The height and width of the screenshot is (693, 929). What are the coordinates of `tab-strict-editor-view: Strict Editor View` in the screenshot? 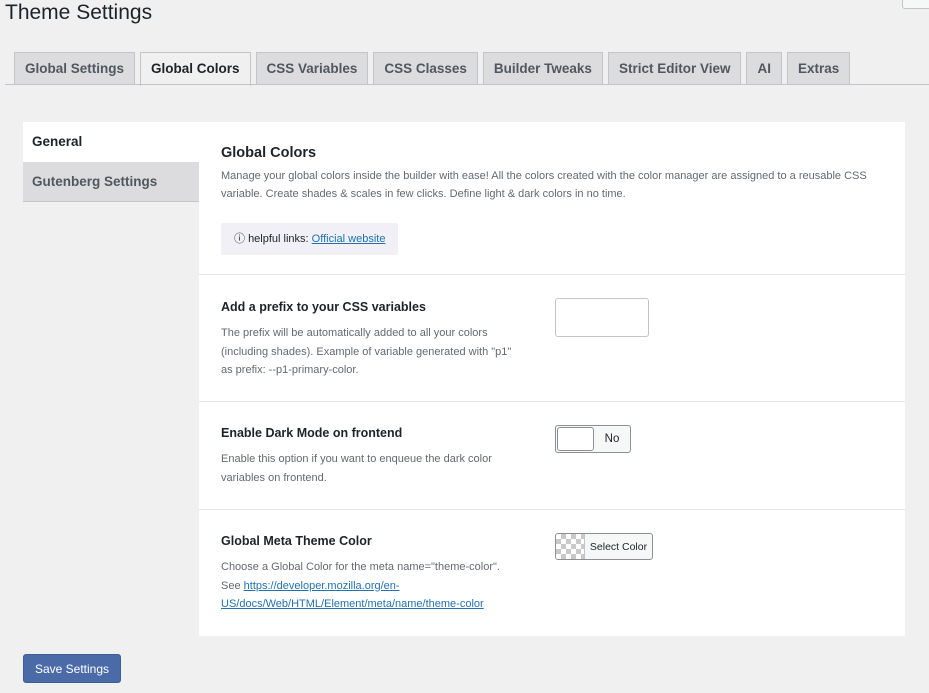 It's located at (674, 68).